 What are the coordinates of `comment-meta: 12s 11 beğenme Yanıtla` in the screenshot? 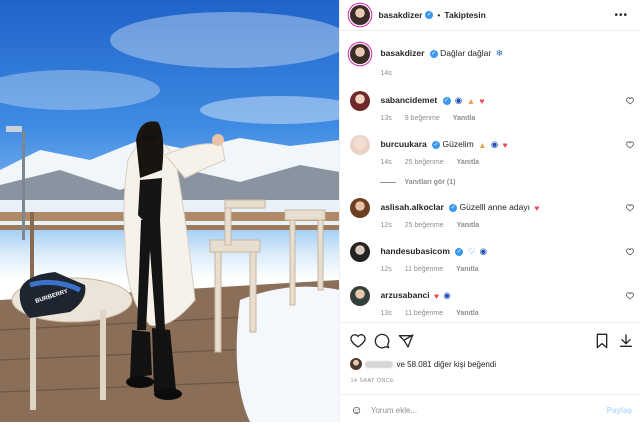 It's located at (429, 269).